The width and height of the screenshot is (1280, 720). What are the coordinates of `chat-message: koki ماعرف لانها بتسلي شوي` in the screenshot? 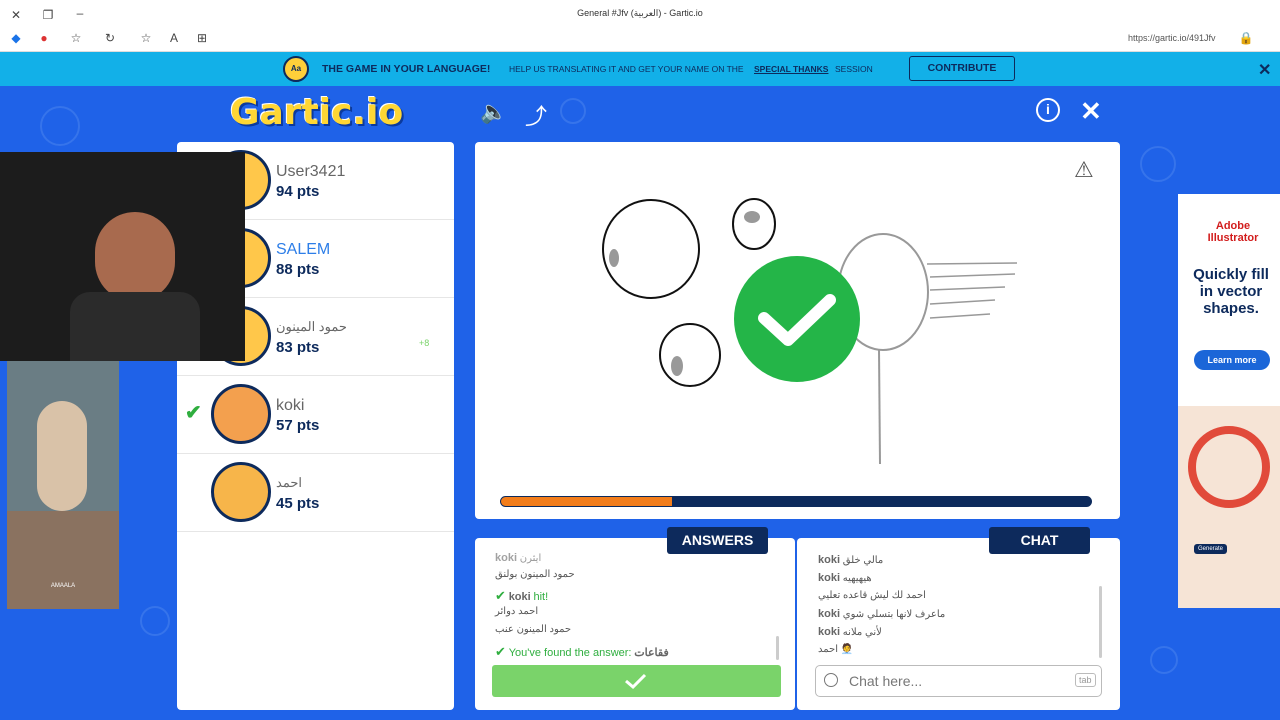 It's located at (882, 614).